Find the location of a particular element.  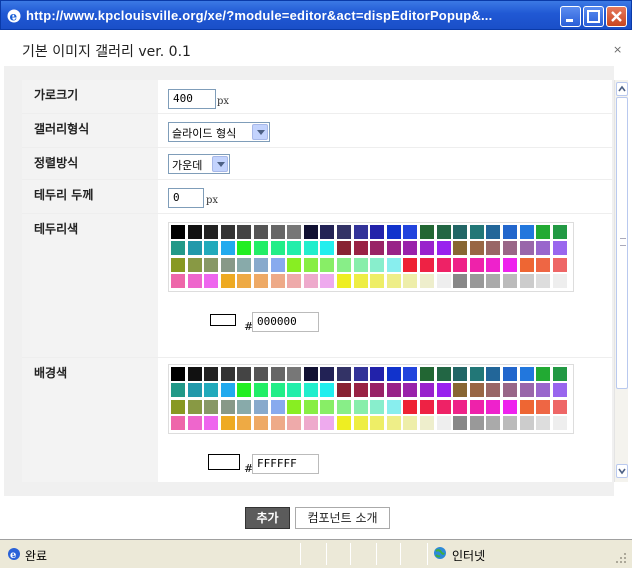

resize-grip-icon is located at coordinates (620, 557).